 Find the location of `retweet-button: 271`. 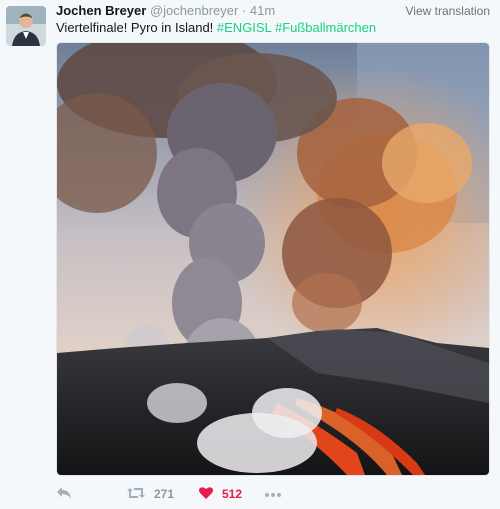

retweet-button: 271 is located at coordinates (150, 494).